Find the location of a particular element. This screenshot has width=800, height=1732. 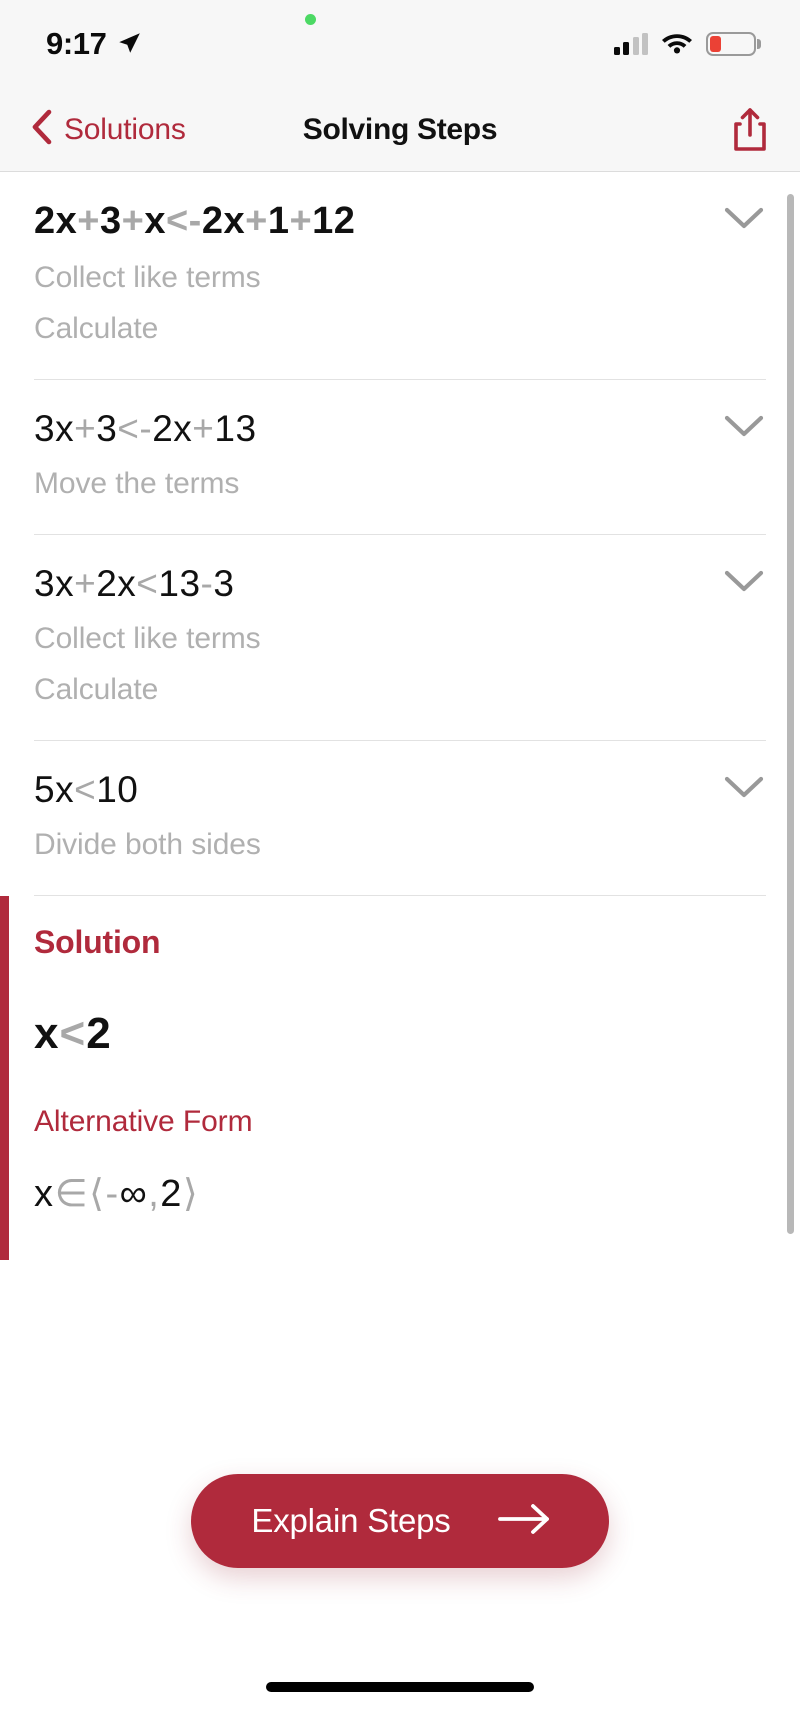

step-expression: 3x+3<-2x+13 is located at coordinates (400, 429).